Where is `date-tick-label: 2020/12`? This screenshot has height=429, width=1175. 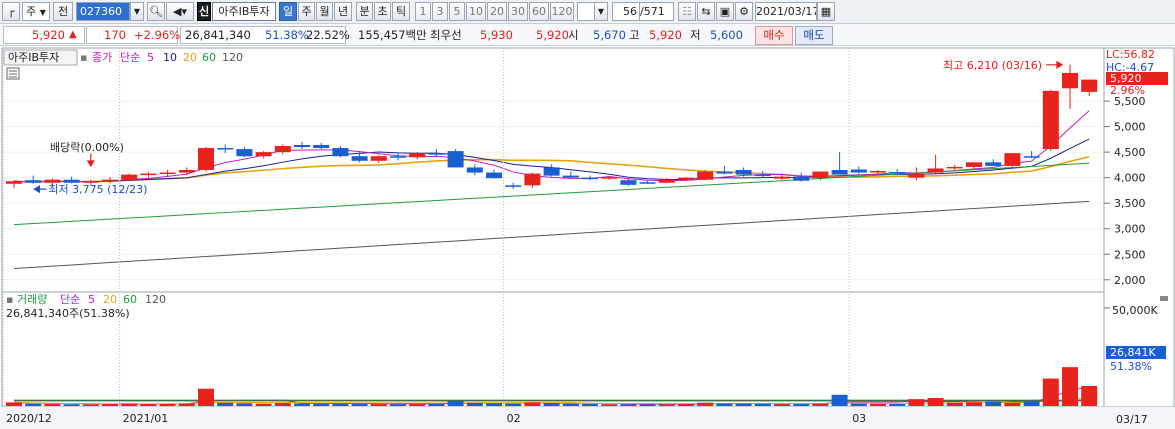 date-tick-label: 2020/12 is located at coordinates (29, 418).